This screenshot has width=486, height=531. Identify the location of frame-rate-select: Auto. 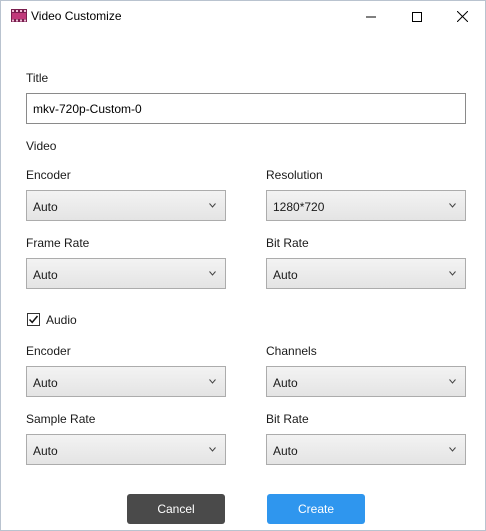
(126, 273).